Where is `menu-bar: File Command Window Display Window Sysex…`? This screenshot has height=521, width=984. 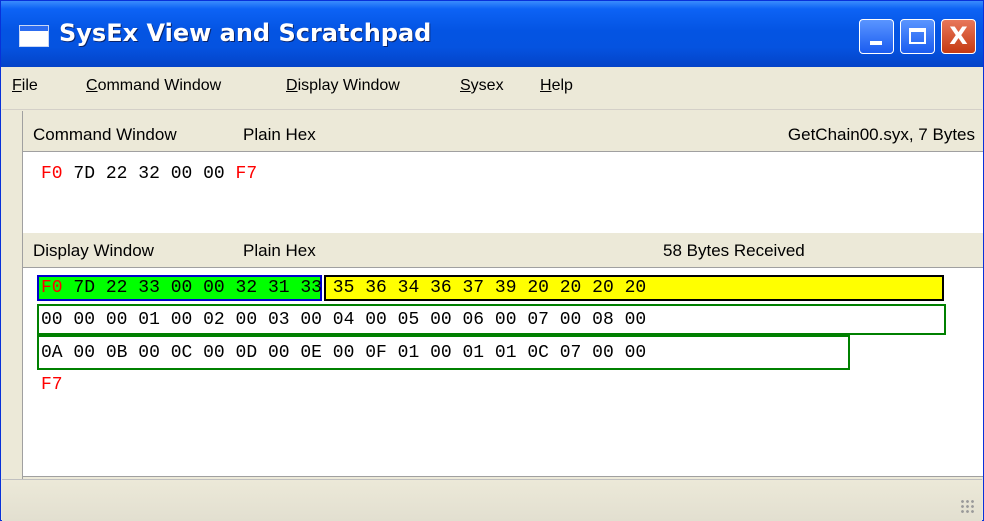
menu-bar: File Command Window Display Window Sysex… is located at coordinates (492, 88).